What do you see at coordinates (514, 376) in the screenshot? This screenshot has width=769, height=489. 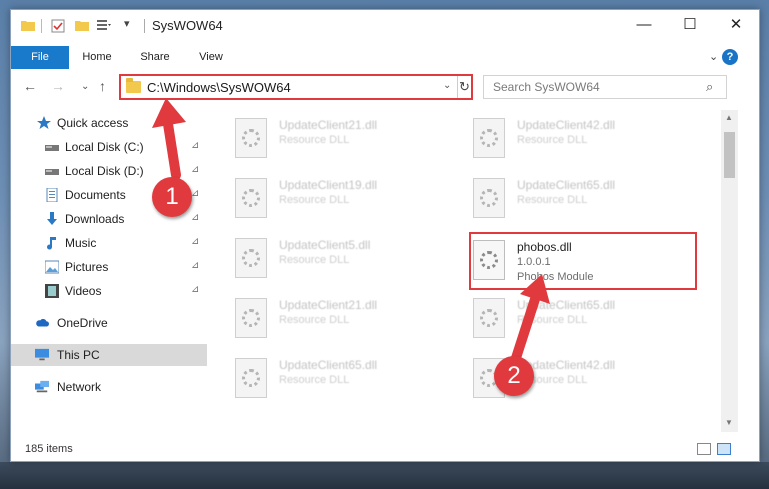 I see `annotation-step-2: 2` at bounding box center [514, 376].